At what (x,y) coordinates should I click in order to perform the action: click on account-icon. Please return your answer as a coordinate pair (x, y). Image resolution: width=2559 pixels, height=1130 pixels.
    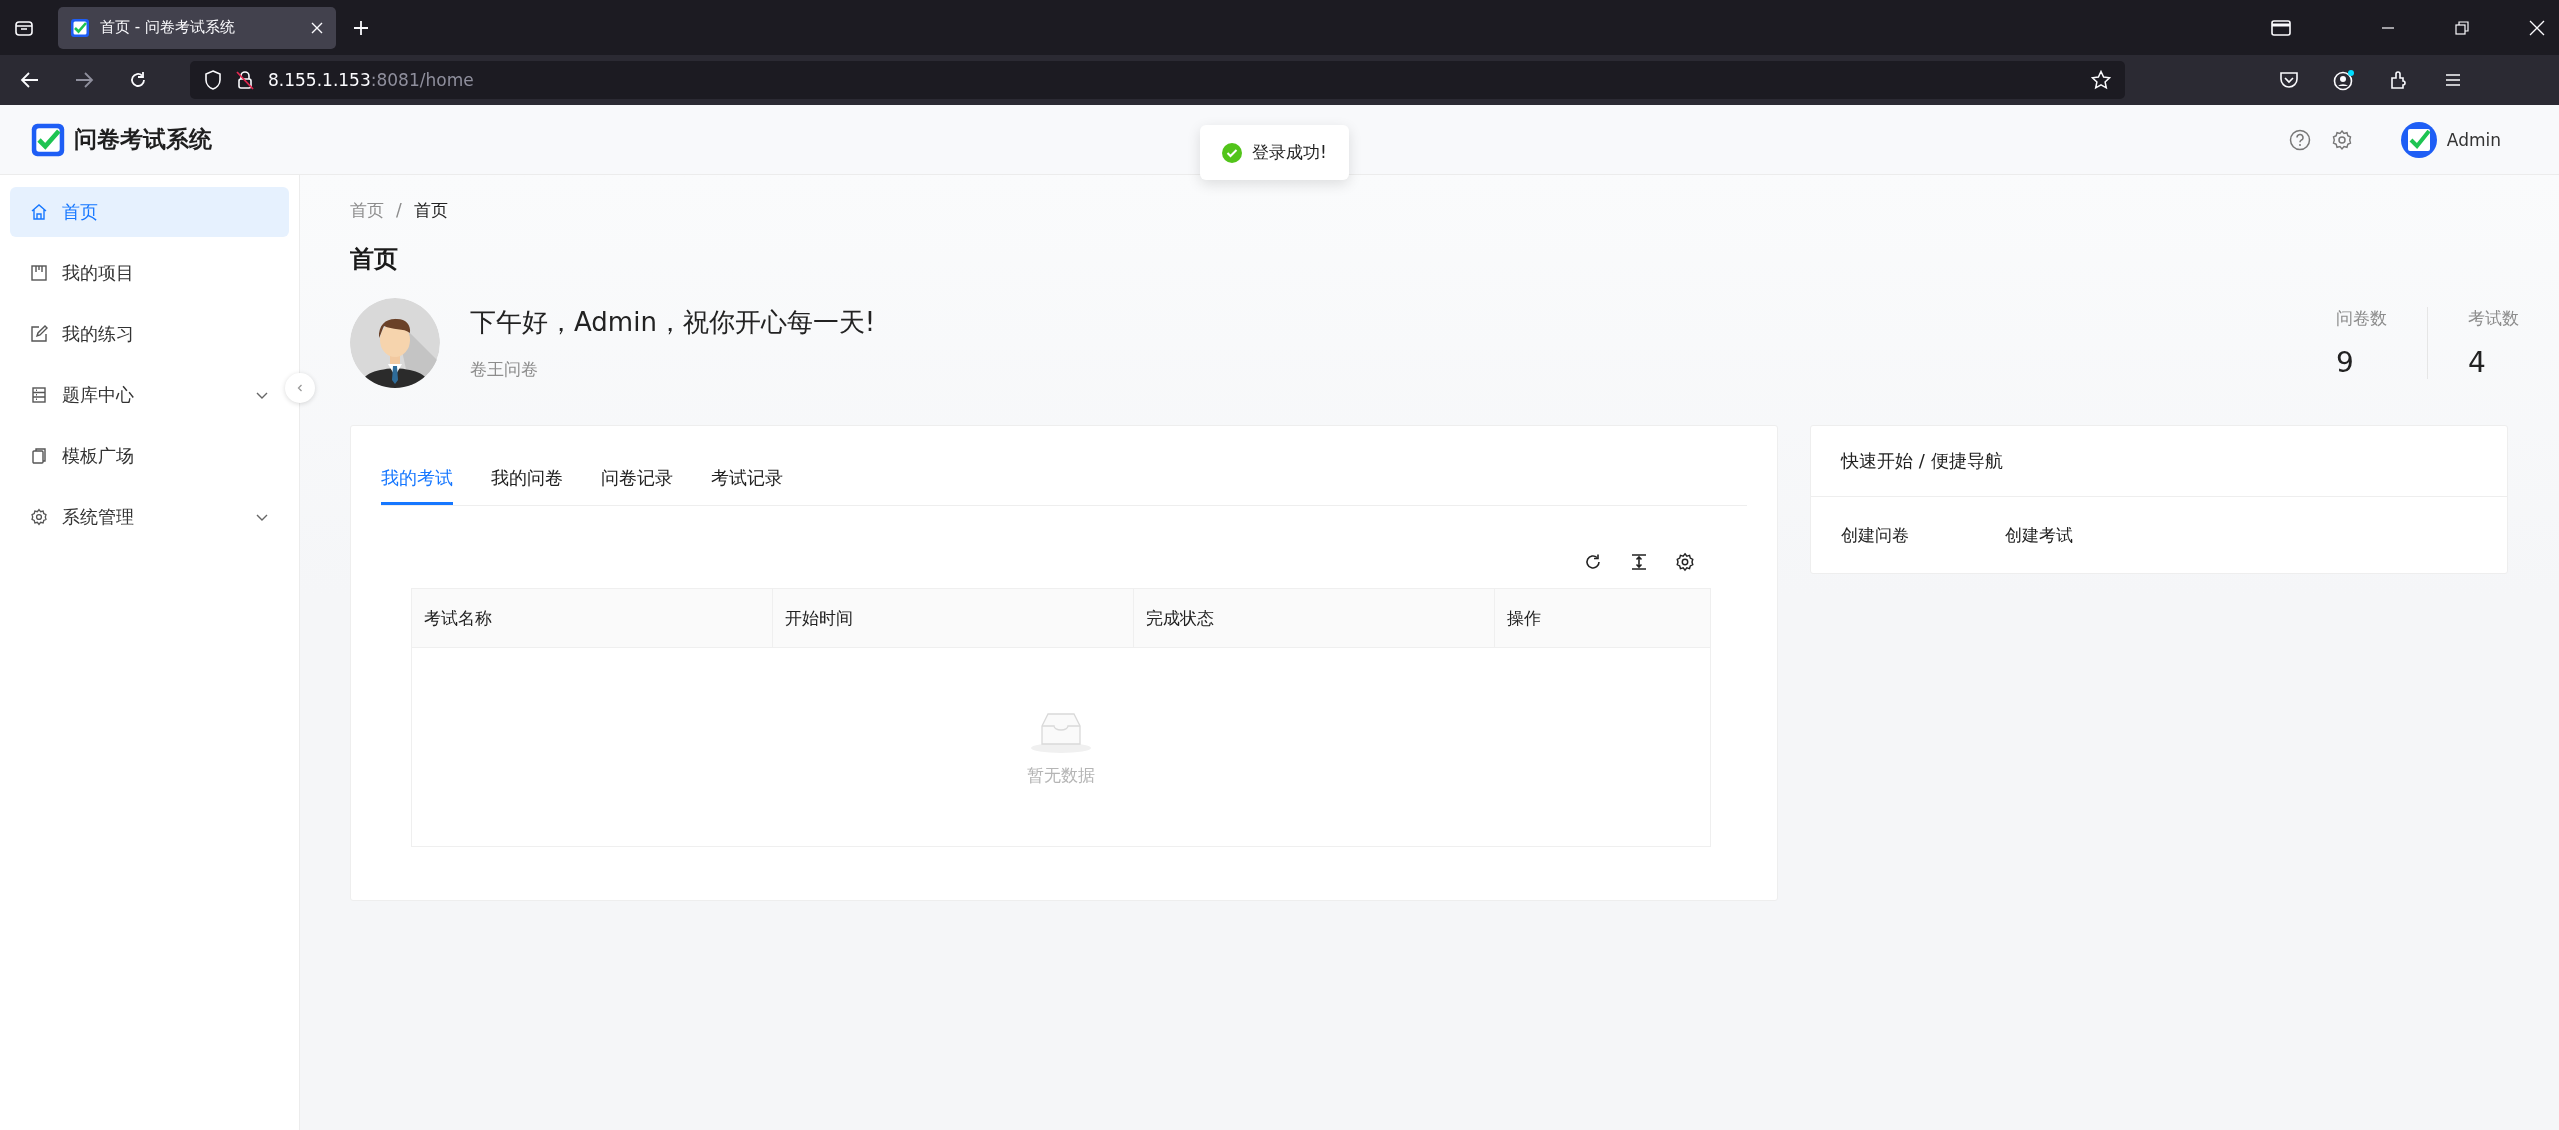
    Looking at the image, I should click on (2344, 80).